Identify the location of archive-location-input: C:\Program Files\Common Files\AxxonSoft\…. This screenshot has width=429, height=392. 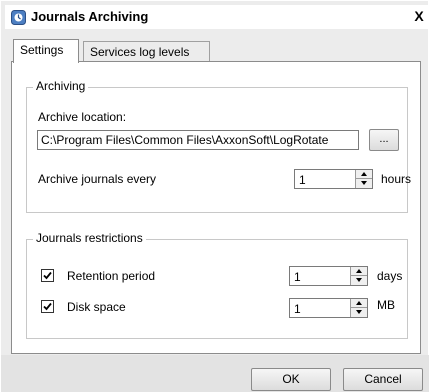
(198, 140).